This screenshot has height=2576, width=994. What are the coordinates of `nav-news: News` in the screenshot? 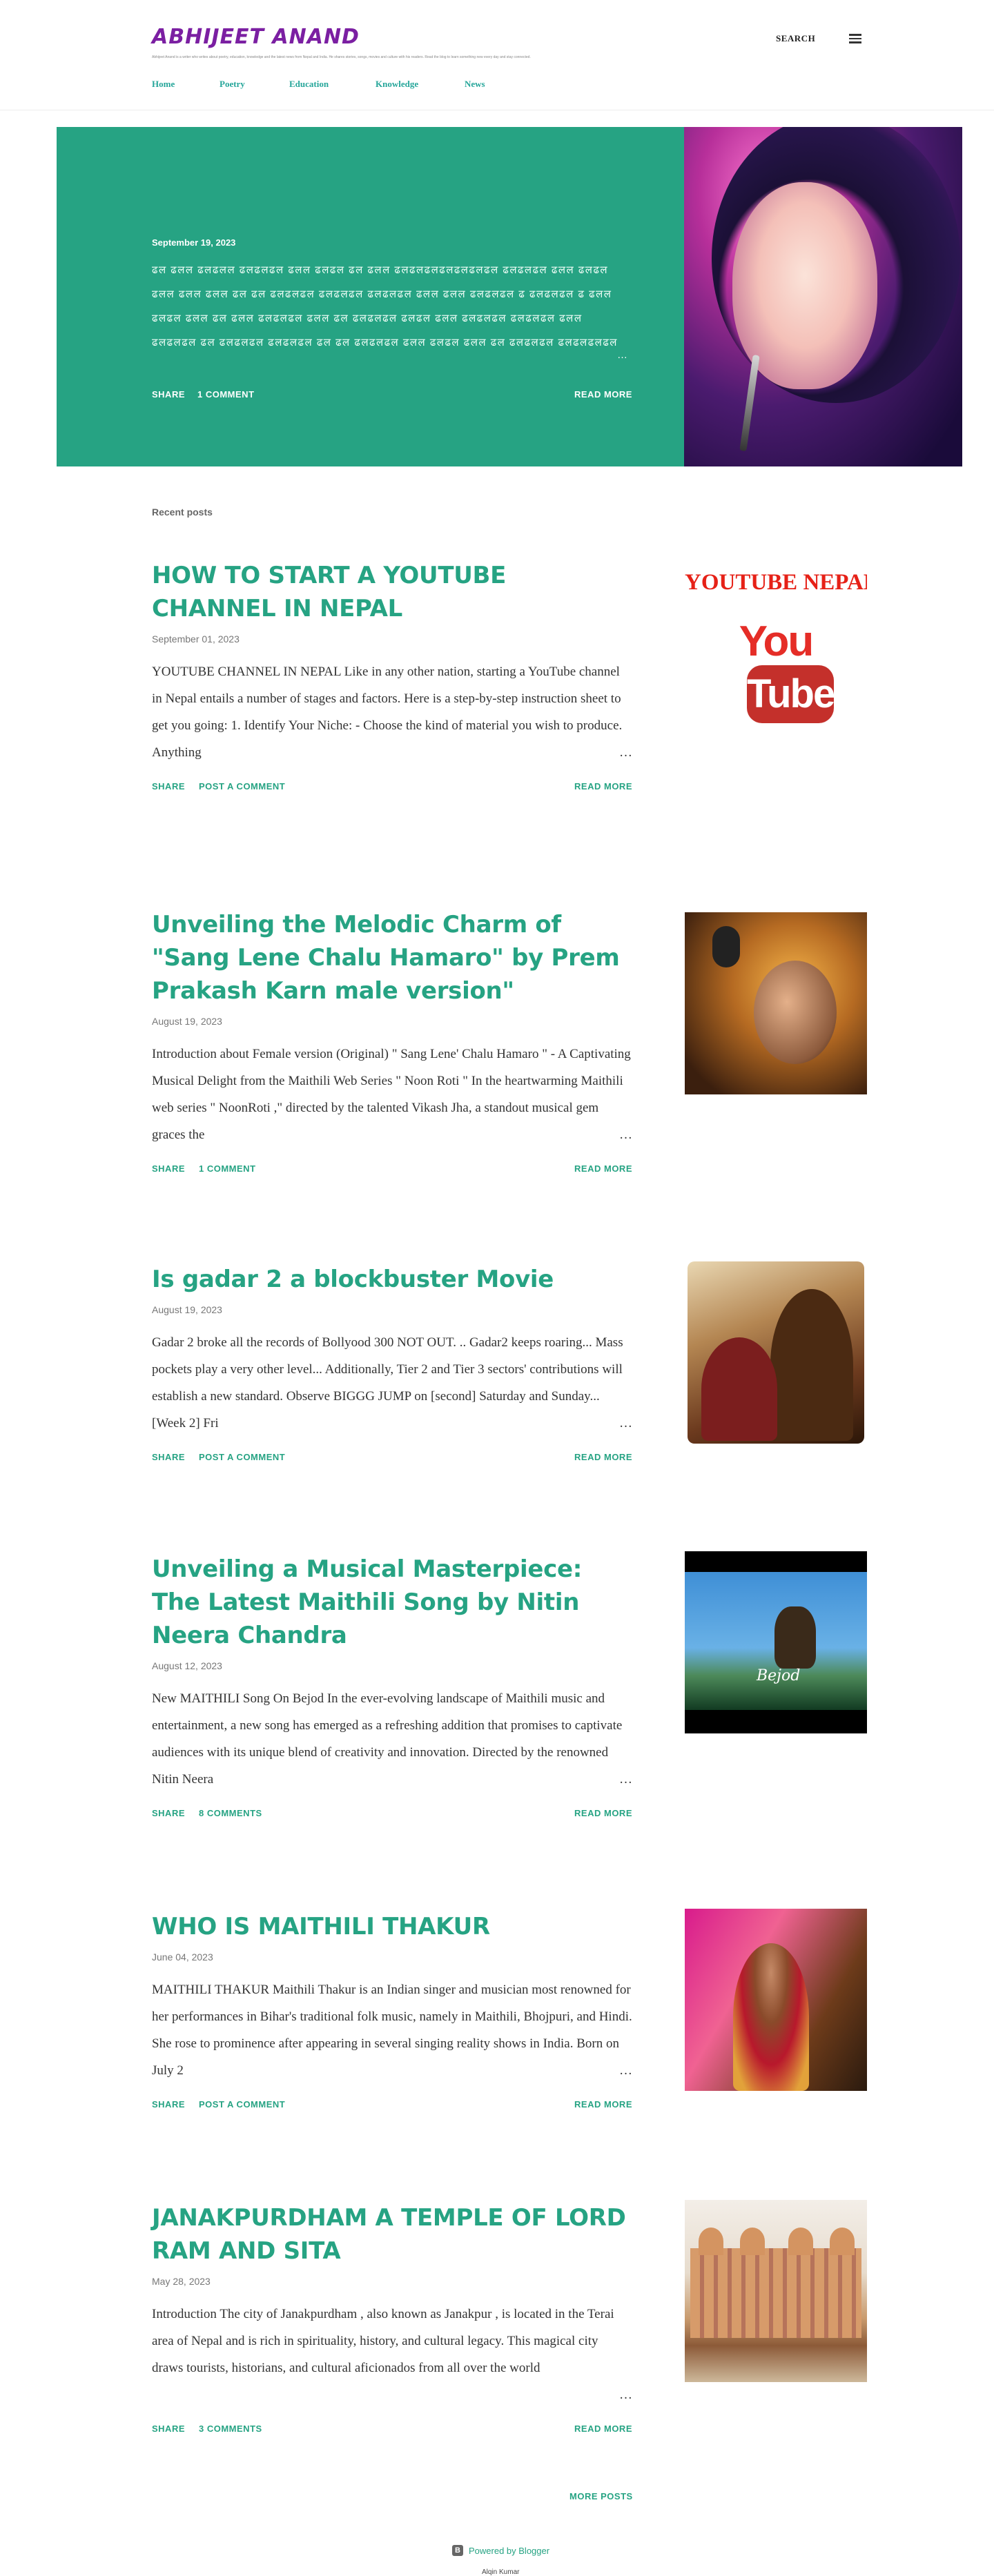 It's located at (475, 84).